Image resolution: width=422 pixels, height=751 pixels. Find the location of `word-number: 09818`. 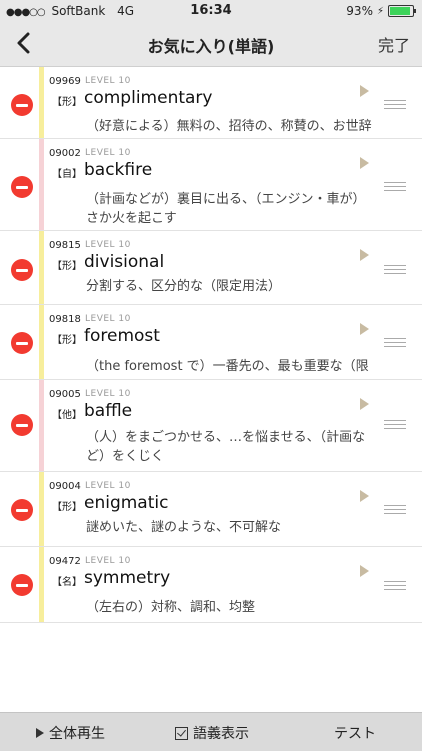

word-number: 09818 is located at coordinates (65, 319).